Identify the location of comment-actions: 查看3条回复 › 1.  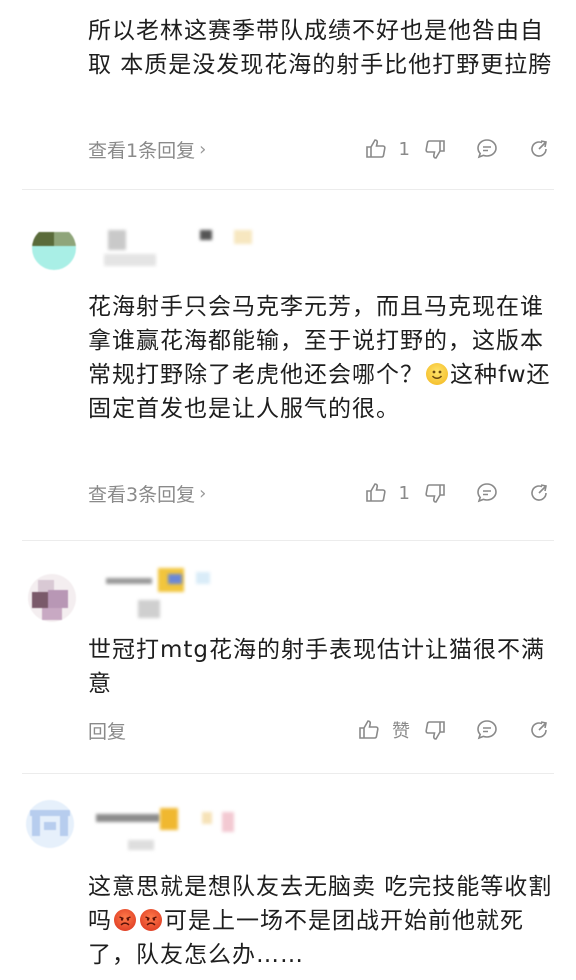
(320, 493).